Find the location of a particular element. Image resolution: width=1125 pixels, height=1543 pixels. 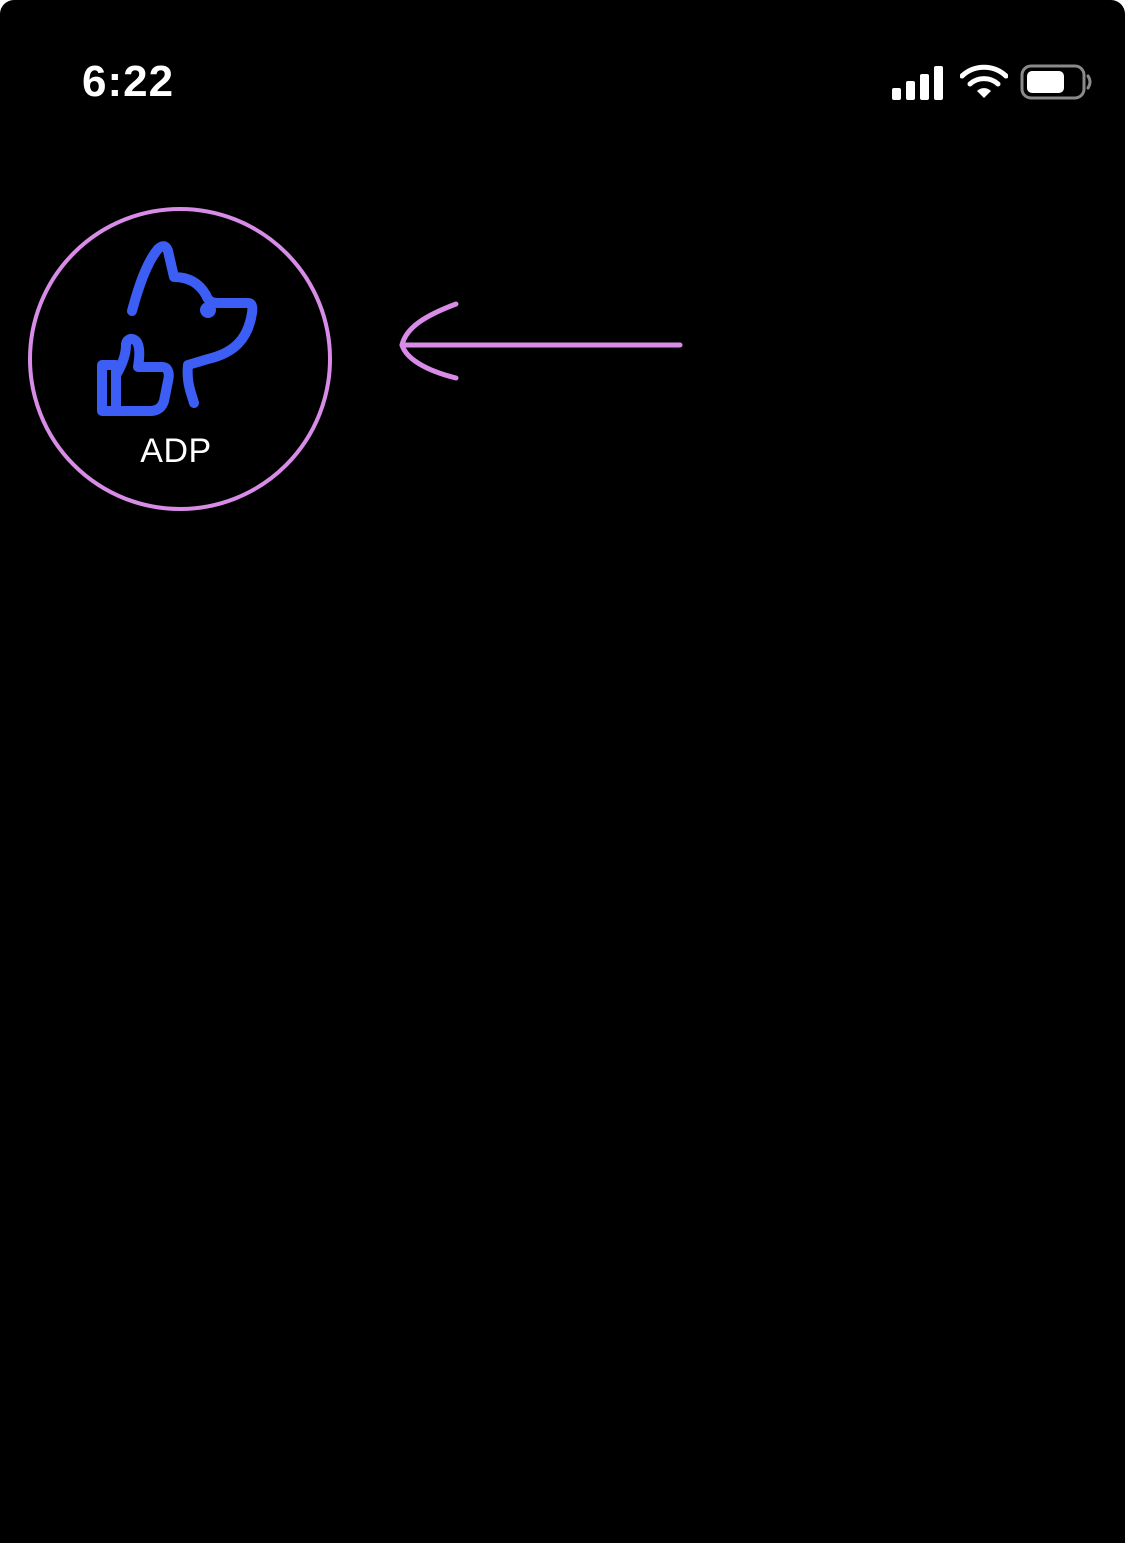

status-time: 6:22 is located at coordinates (128, 81).